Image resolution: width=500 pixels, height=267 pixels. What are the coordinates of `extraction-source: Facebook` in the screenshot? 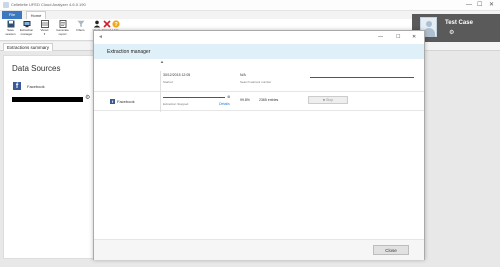 It's located at (126, 101).